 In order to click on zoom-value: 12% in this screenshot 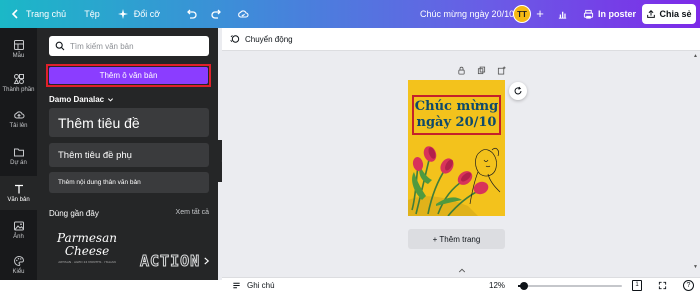, I will do `click(497, 285)`.